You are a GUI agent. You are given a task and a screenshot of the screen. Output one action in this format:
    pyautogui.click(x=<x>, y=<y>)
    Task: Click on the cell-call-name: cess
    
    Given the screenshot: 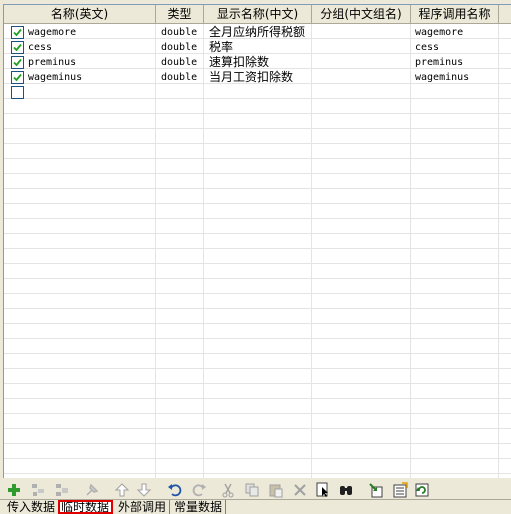 What is the action you would take?
    pyautogui.click(x=456, y=47)
    